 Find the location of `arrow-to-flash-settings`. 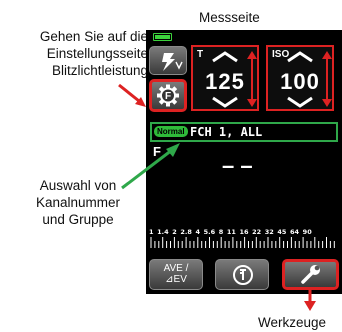

arrow-to-flash-settings is located at coordinates (129, 93).